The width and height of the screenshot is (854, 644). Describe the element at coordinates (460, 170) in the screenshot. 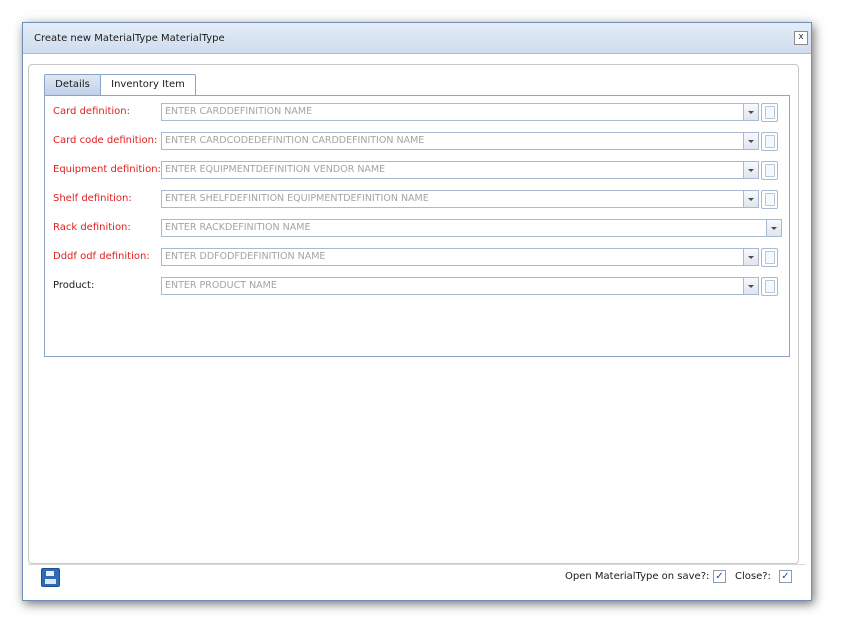

I see `equipment-definition-combo: ENTER EQUIPMENTDEFINITION VENDOR NAME` at that location.